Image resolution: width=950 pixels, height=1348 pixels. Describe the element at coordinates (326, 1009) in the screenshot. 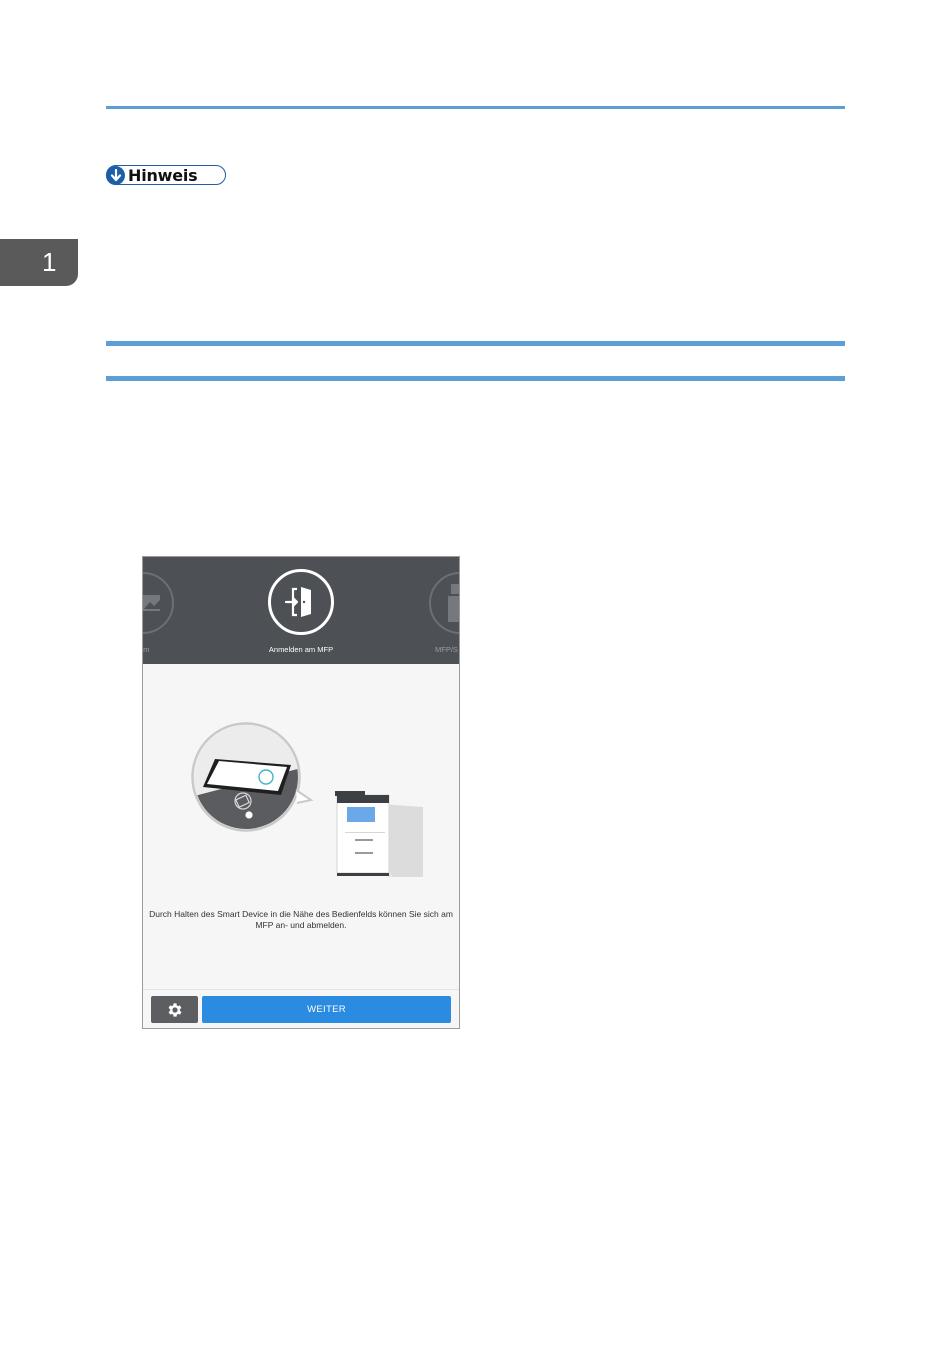

I see `next-button: WEITER` at that location.